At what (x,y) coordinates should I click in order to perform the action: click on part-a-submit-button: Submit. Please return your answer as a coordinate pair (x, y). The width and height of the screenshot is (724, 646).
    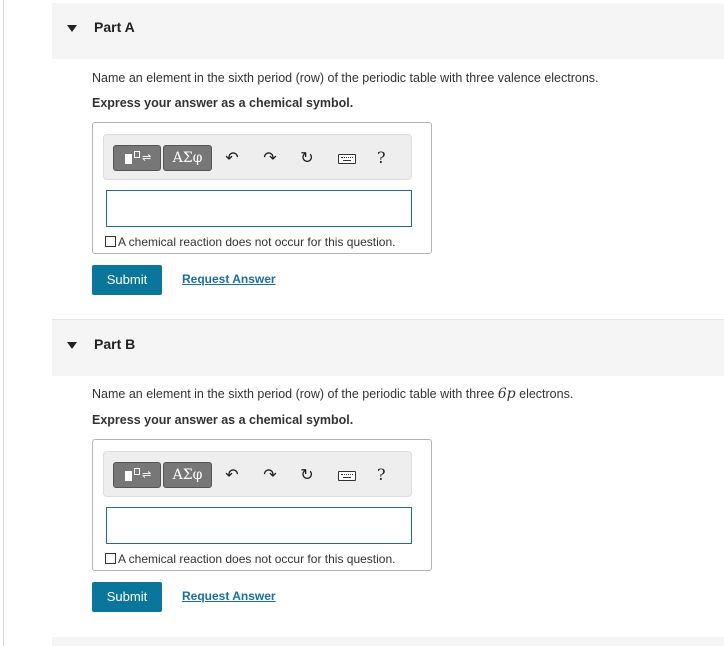
    Looking at the image, I should click on (127, 280).